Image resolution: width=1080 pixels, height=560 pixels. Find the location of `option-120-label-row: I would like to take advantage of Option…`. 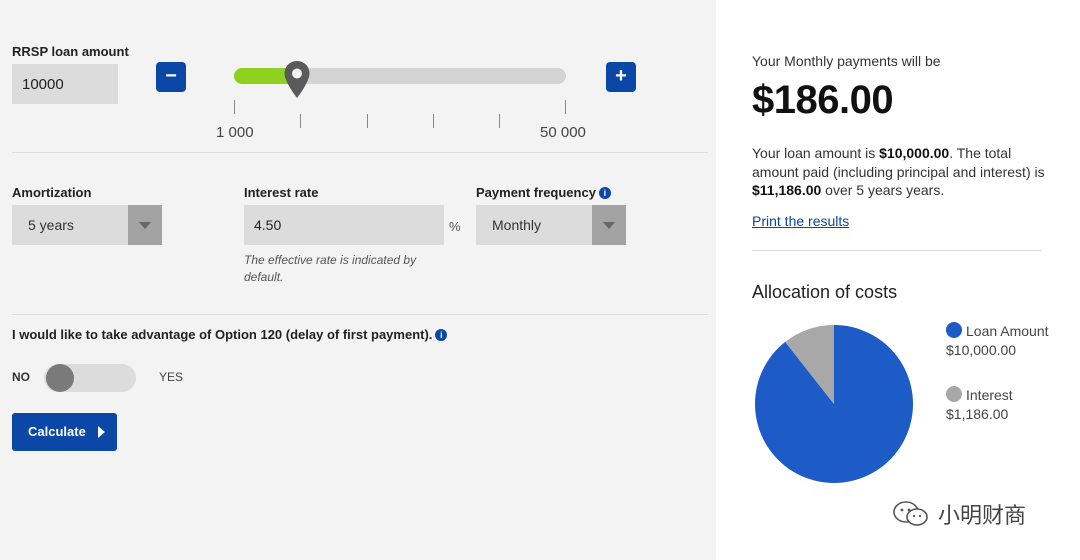

option-120-label-row: I would like to take advantage of Option… is located at coordinates (230, 334).